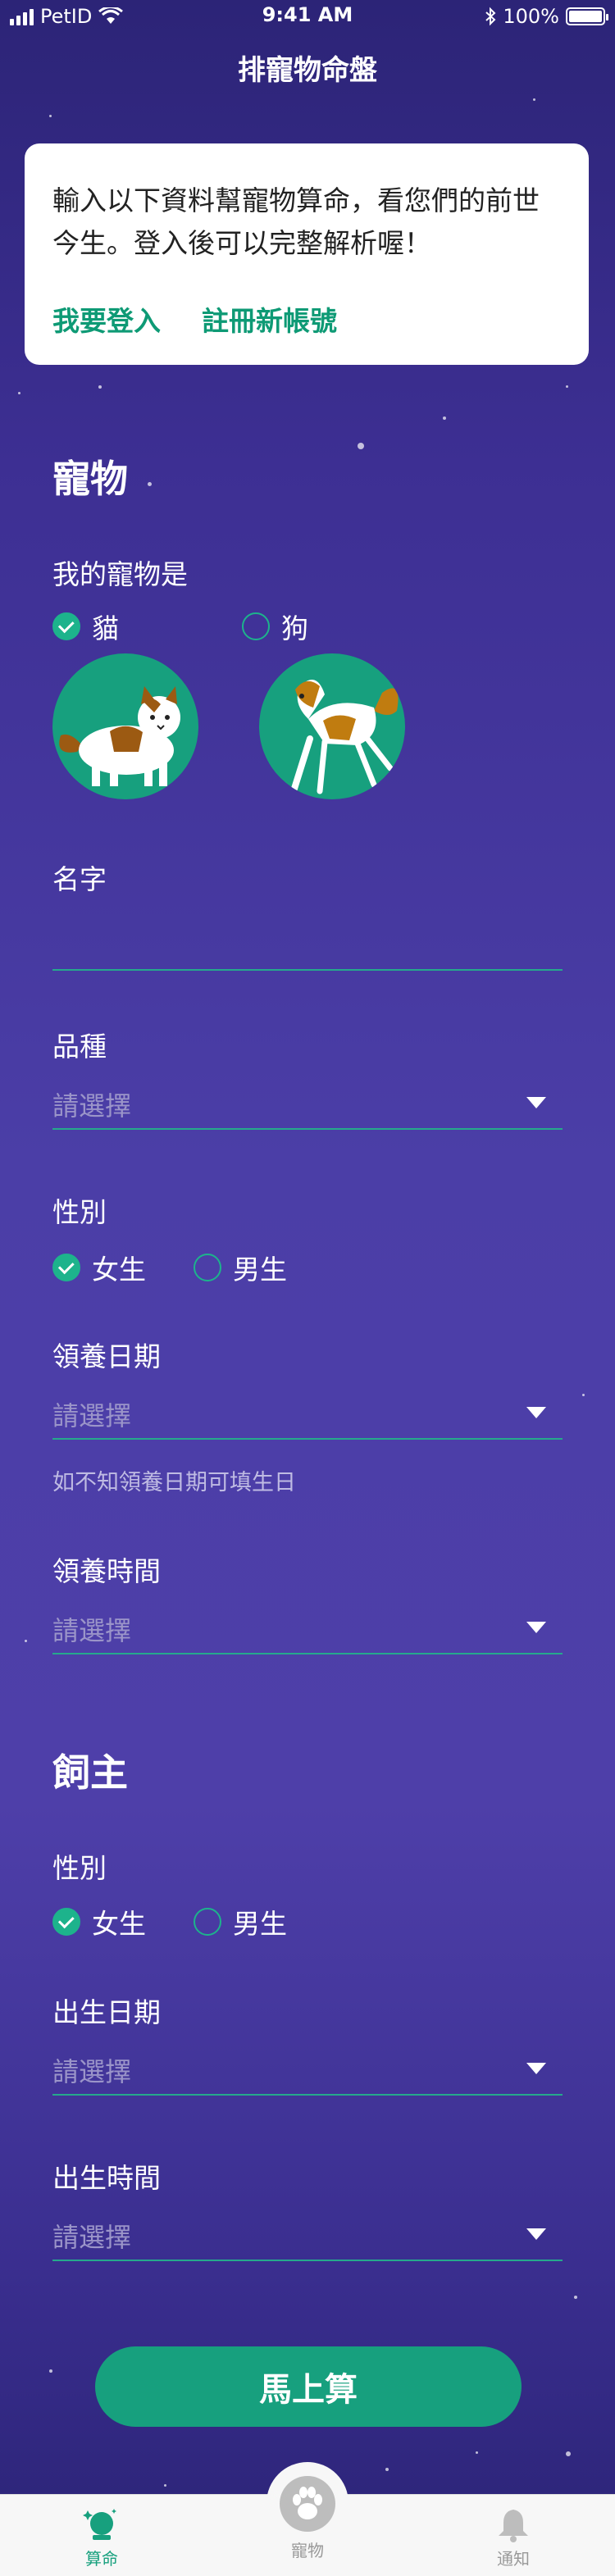 The image size is (615, 2576). Describe the element at coordinates (92, 2071) in the screenshot. I see `birth-date-placeholder: 請選擇` at that location.